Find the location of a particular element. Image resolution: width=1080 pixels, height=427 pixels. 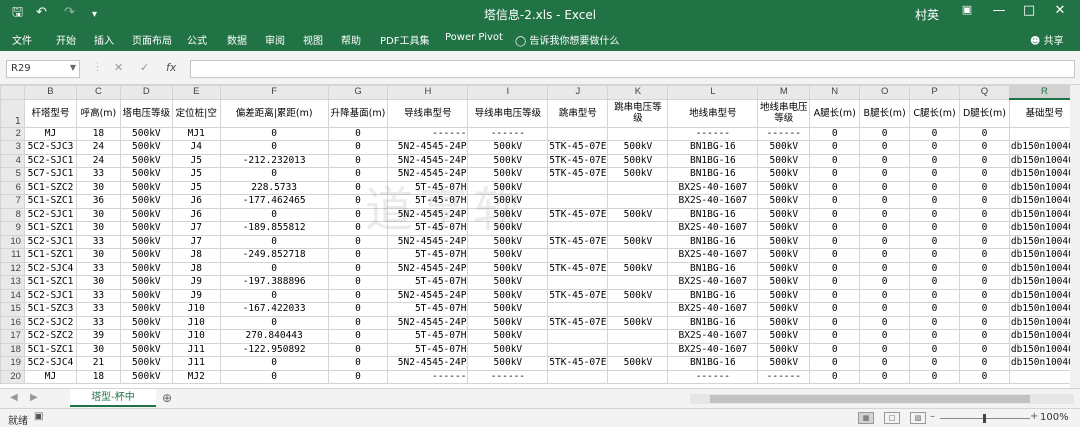

column-header-h: H is located at coordinates (428, 92).